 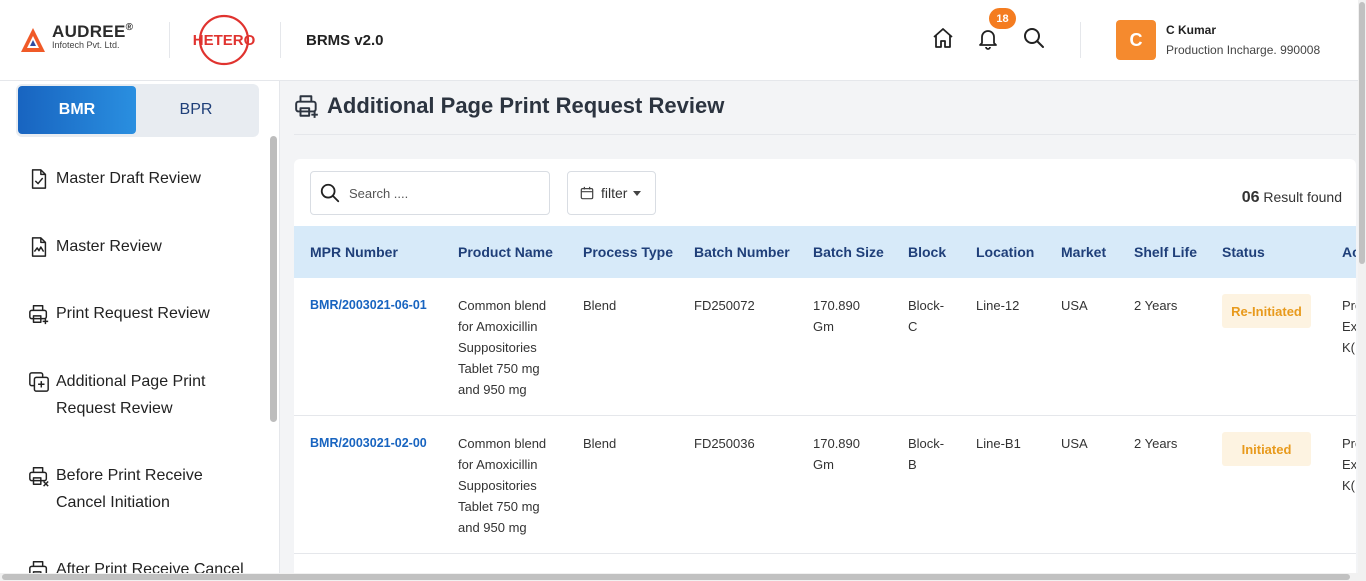 I want to click on column-header-market: Market, so click(x=1083, y=252).